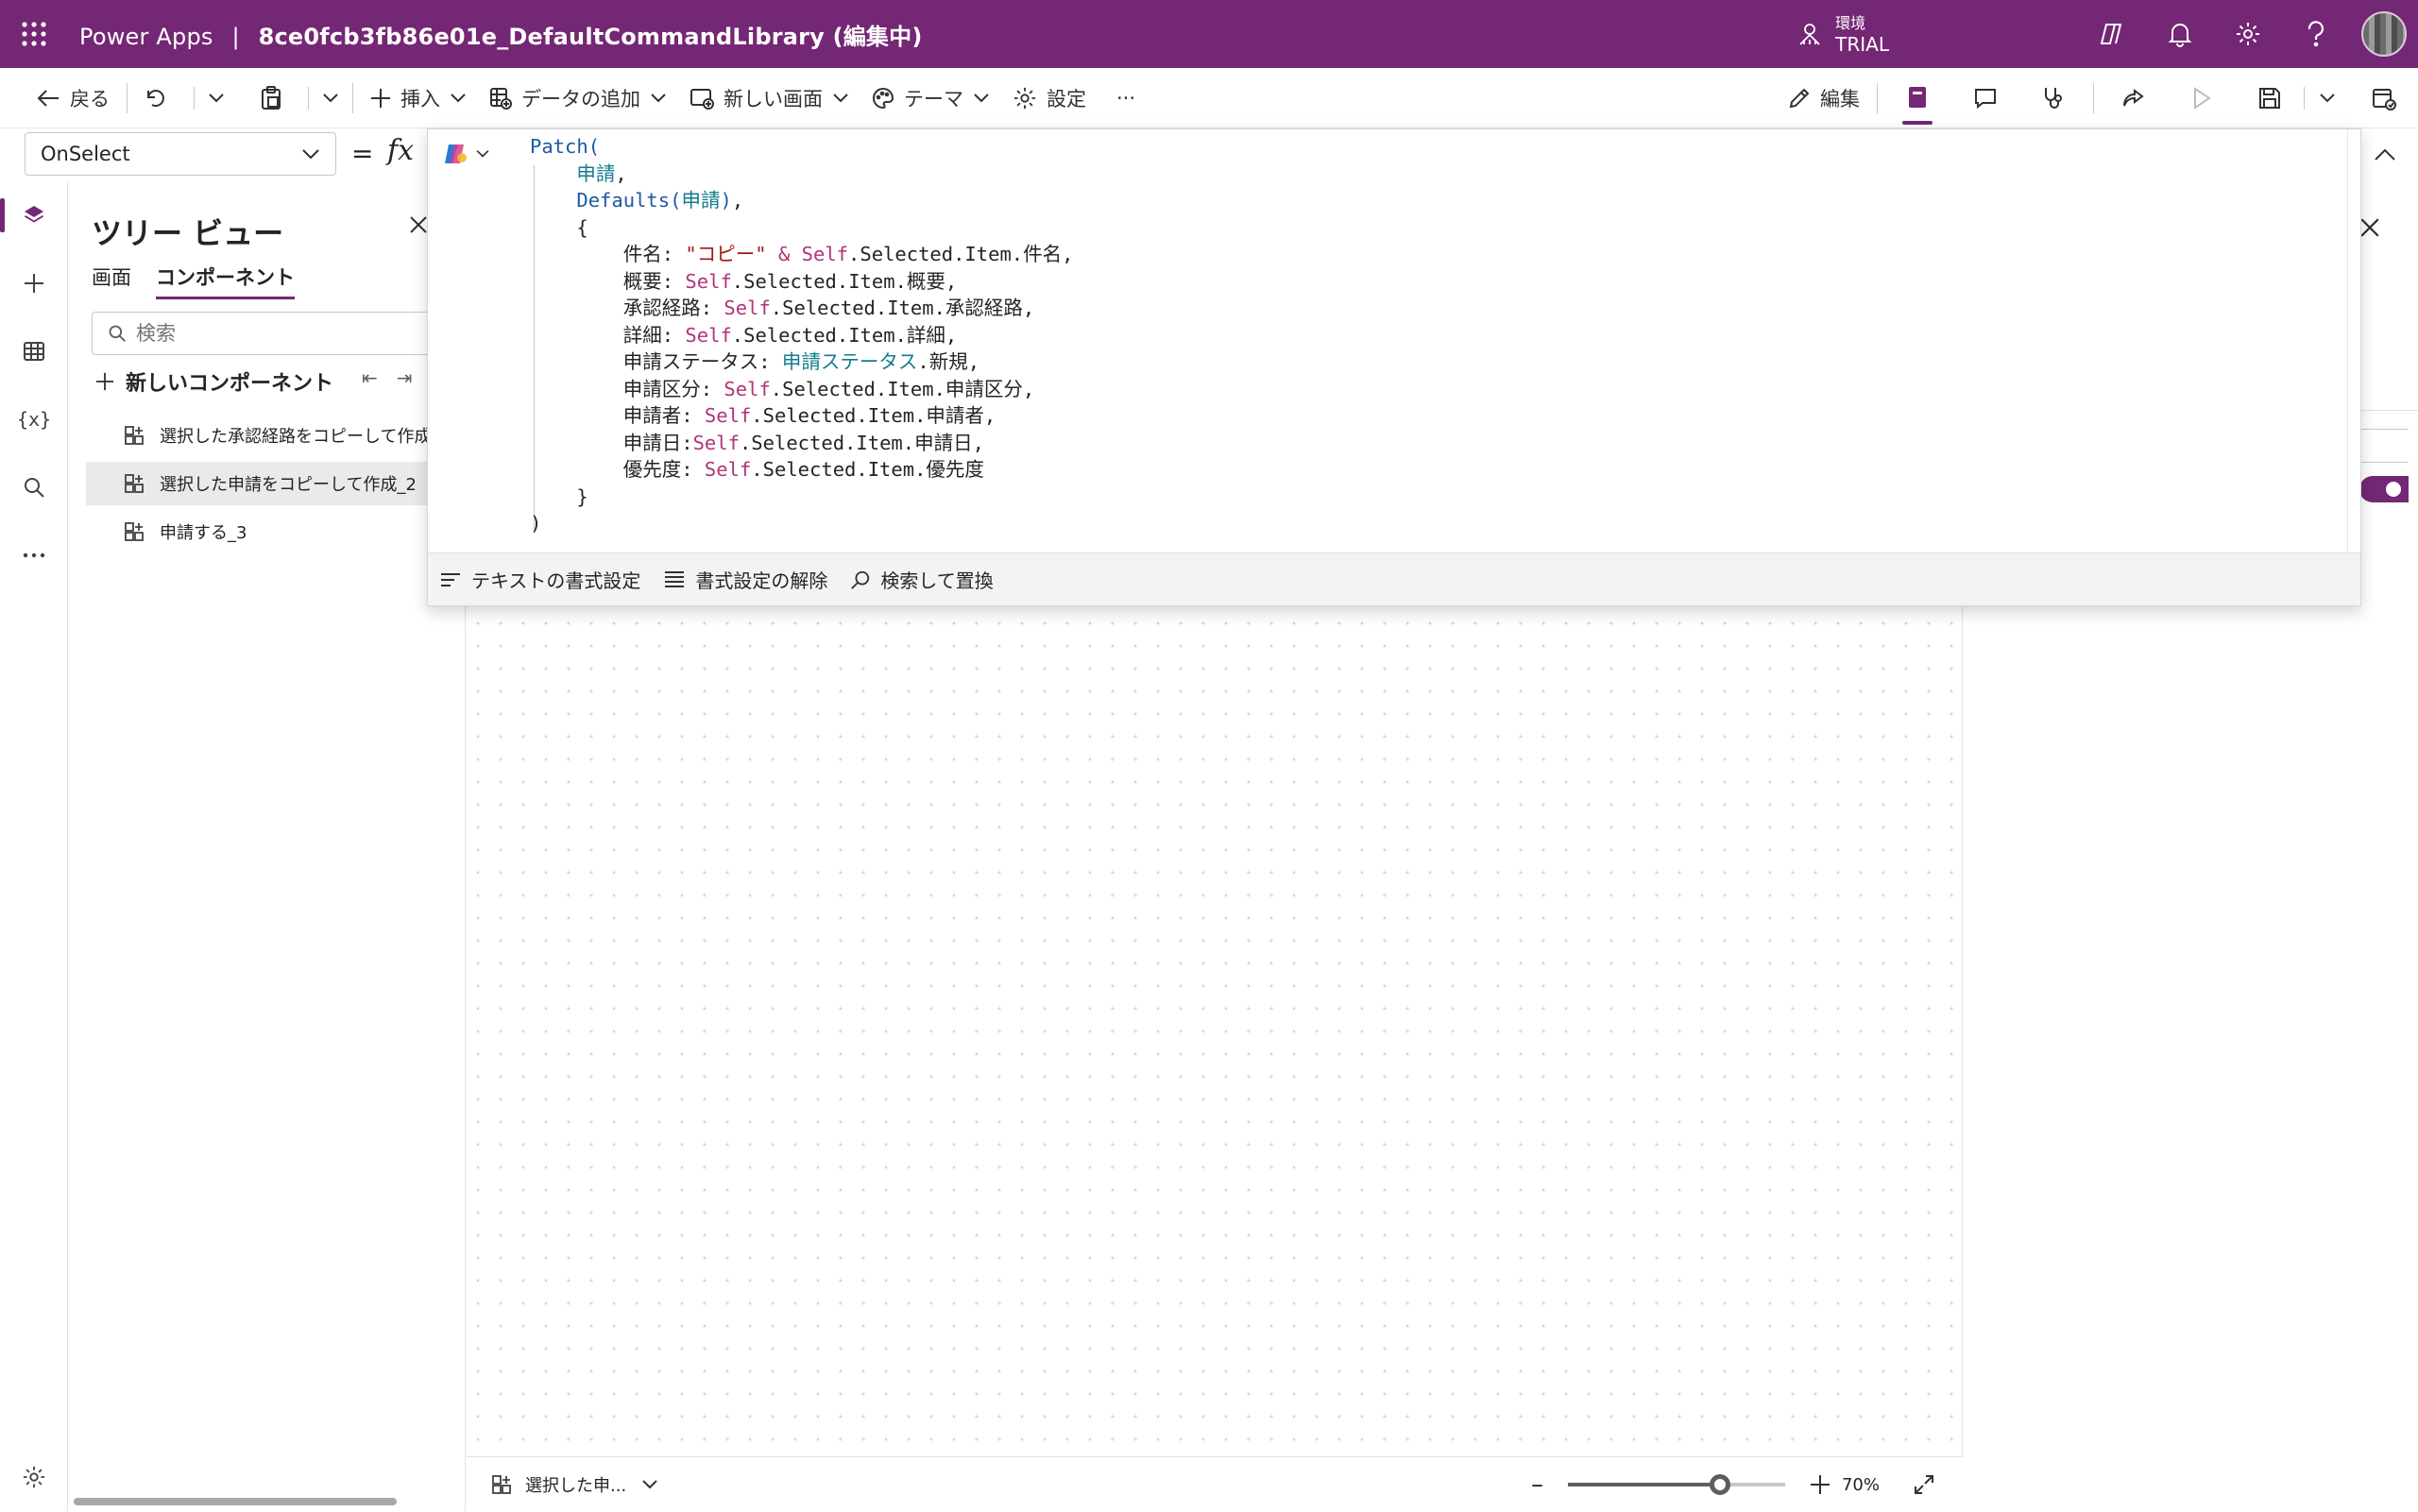  Describe the element at coordinates (2384, 34) in the screenshot. I see `user-avatar` at that location.